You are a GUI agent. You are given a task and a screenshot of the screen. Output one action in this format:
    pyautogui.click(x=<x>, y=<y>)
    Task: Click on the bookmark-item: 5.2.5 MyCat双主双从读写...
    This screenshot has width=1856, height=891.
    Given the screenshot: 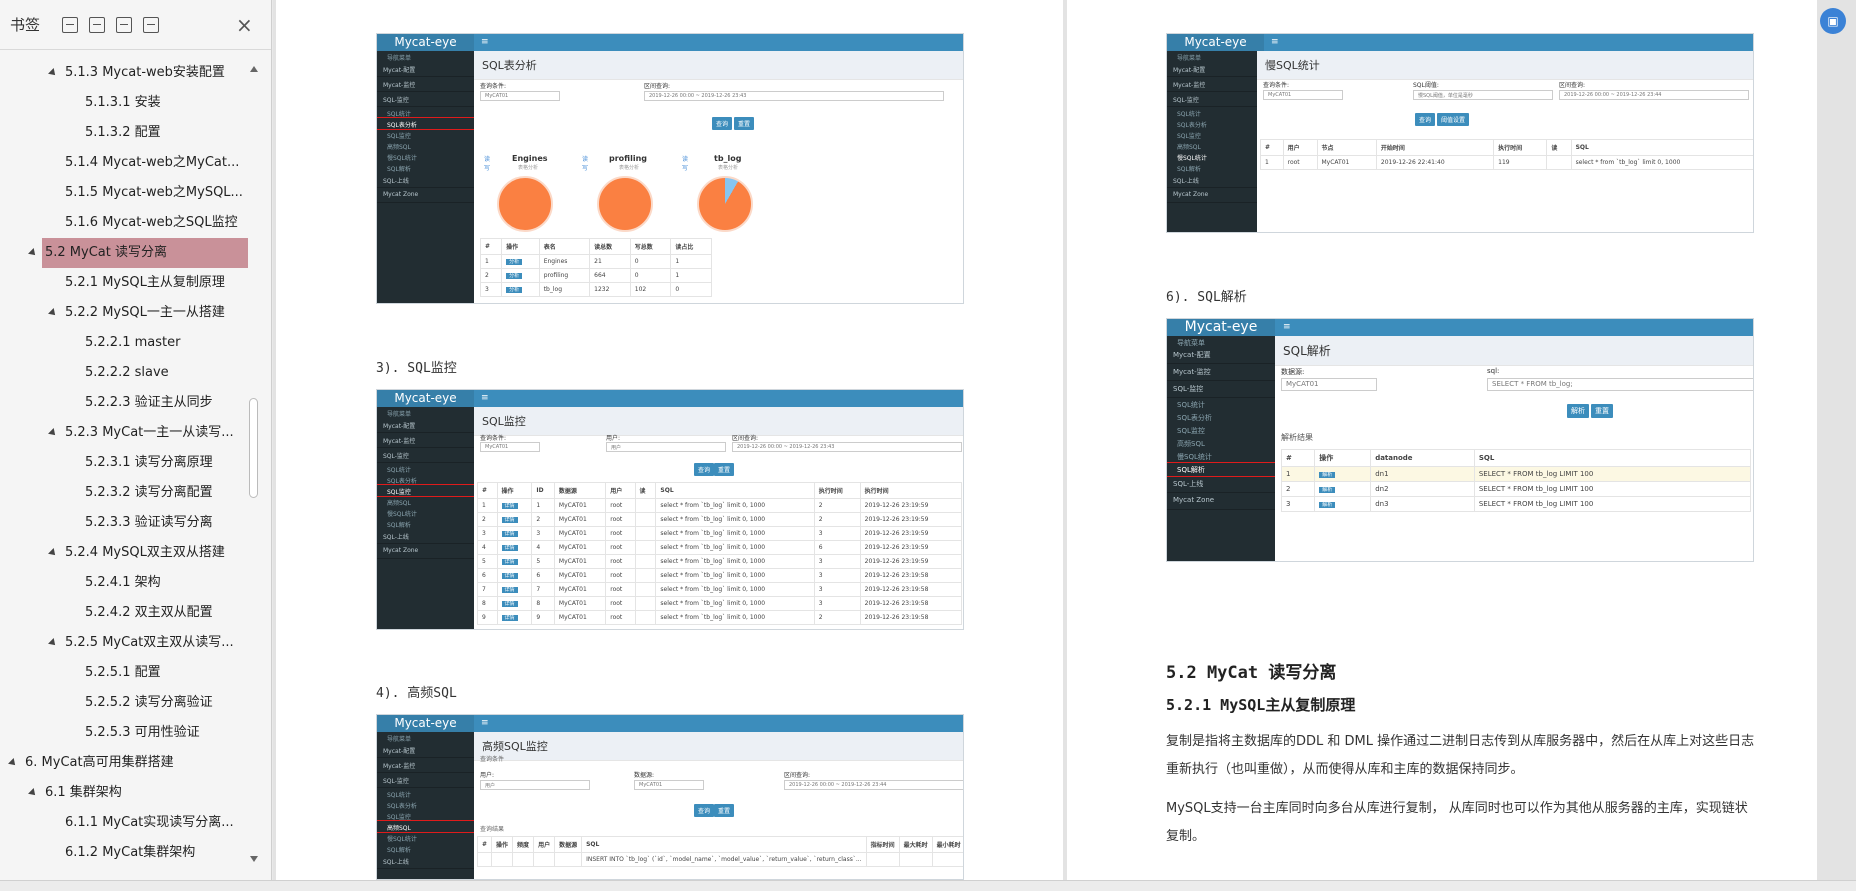 What is the action you would take?
    pyautogui.click(x=149, y=643)
    